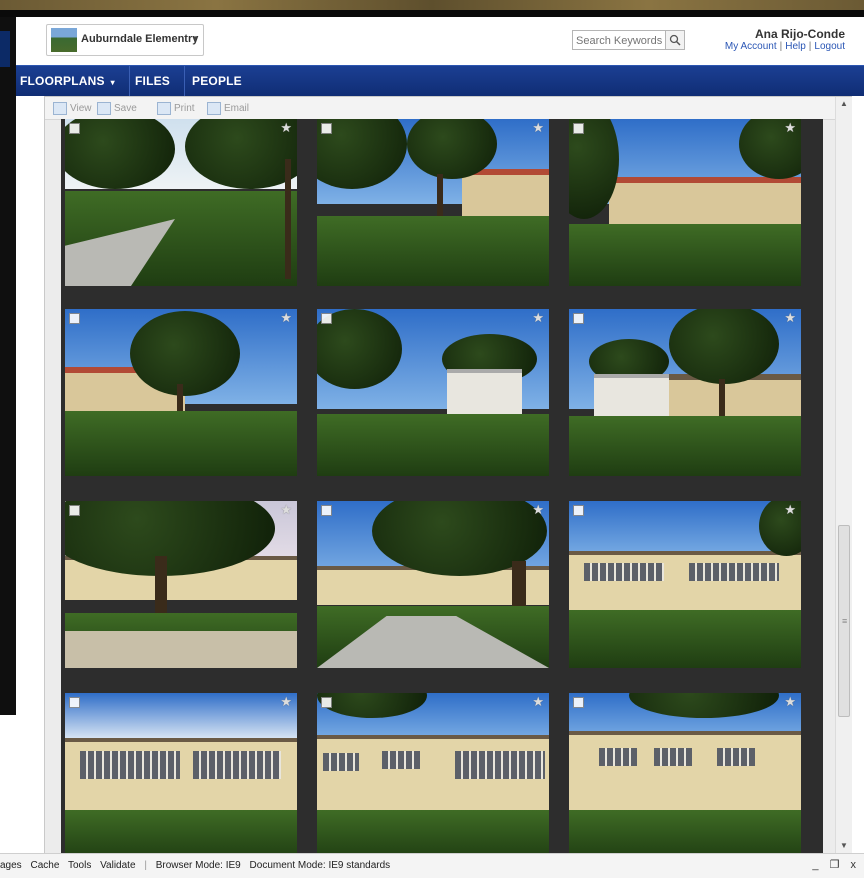 This screenshot has height=878, width=864. Describe the element at coordinates (11, 865) in the screenshot. I see `menu-images: ages` at that location.